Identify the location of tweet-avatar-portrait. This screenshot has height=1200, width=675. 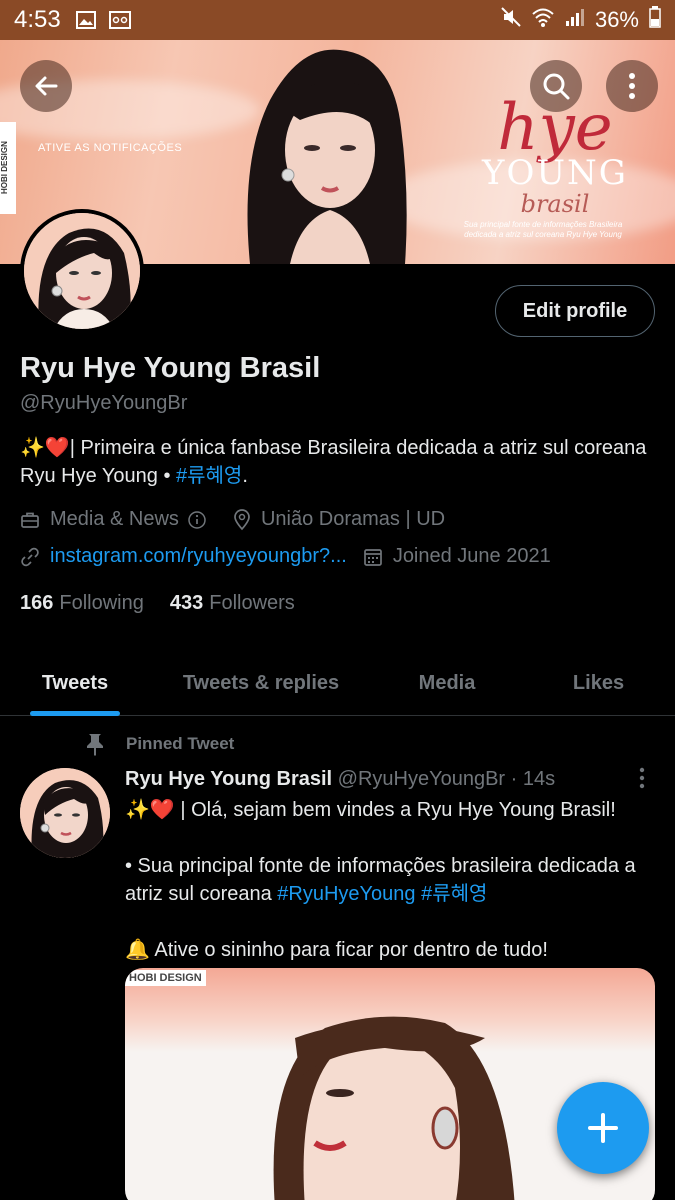
(65, 813).